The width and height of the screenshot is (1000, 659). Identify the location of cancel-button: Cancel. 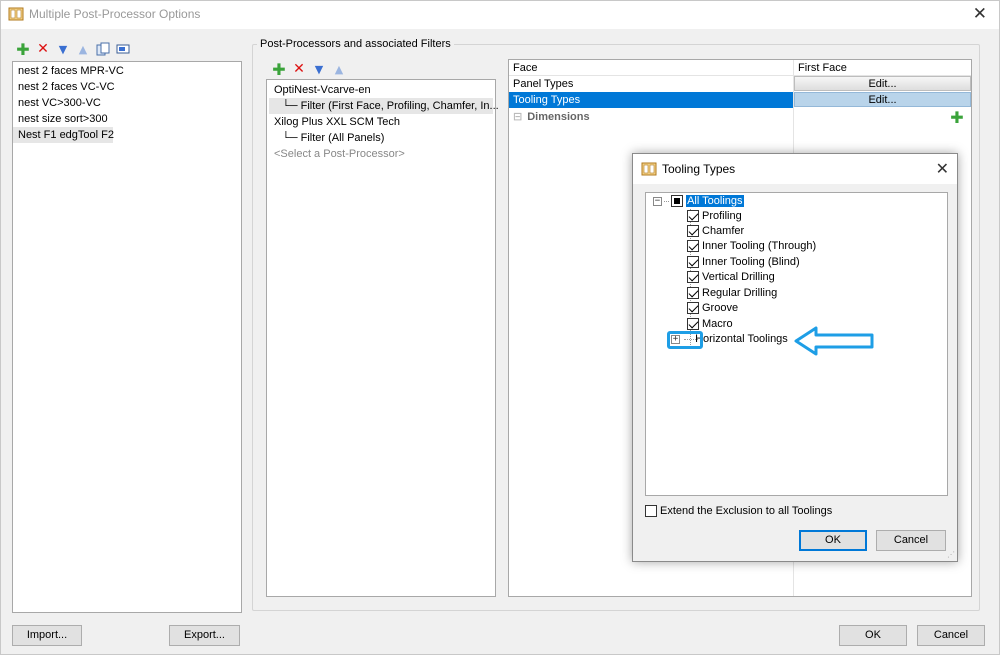
(951, 635).